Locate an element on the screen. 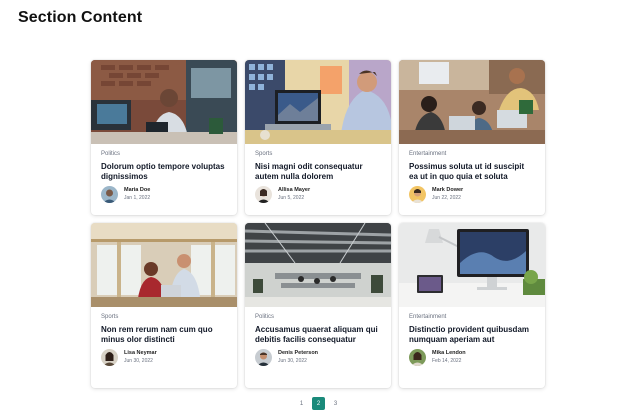  author-name: Lisa Neymar is located at coordinates (140, 353).